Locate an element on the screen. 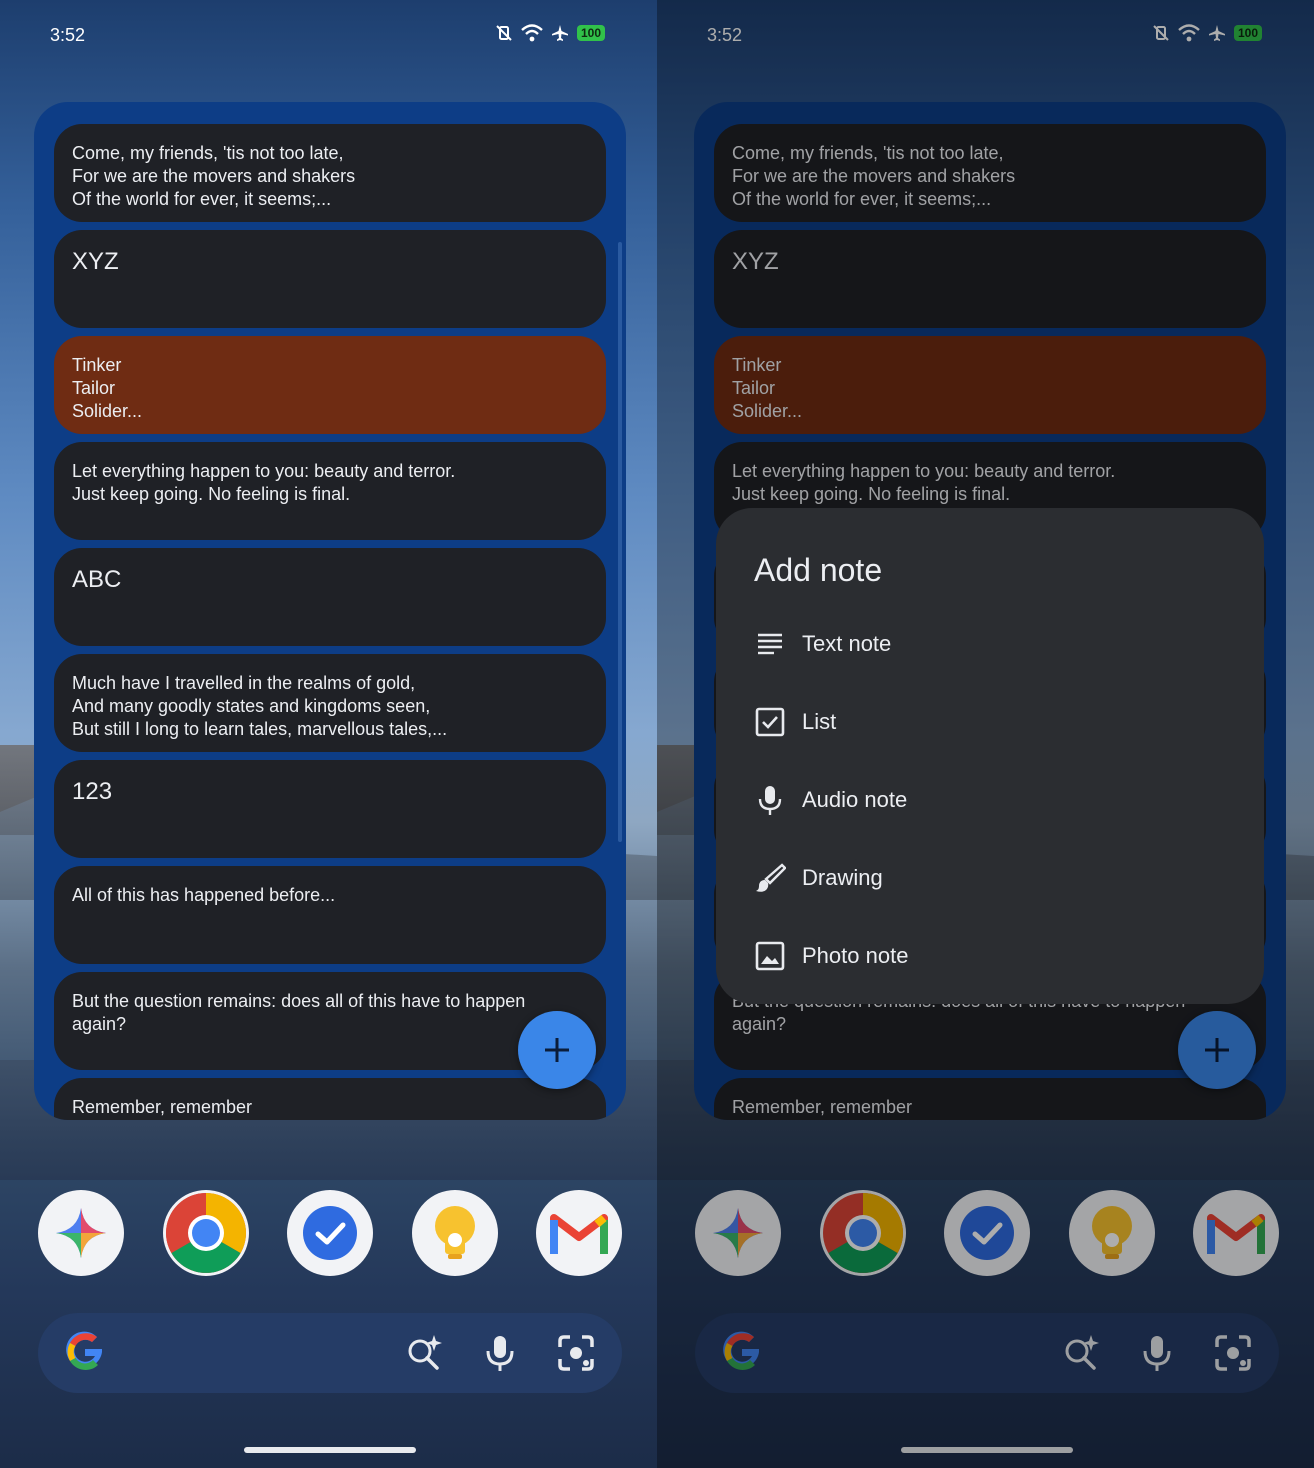 This screenshot has width=1314, height=1468. menu-item-drawing: Drawing is located at coordinates (818, 878).